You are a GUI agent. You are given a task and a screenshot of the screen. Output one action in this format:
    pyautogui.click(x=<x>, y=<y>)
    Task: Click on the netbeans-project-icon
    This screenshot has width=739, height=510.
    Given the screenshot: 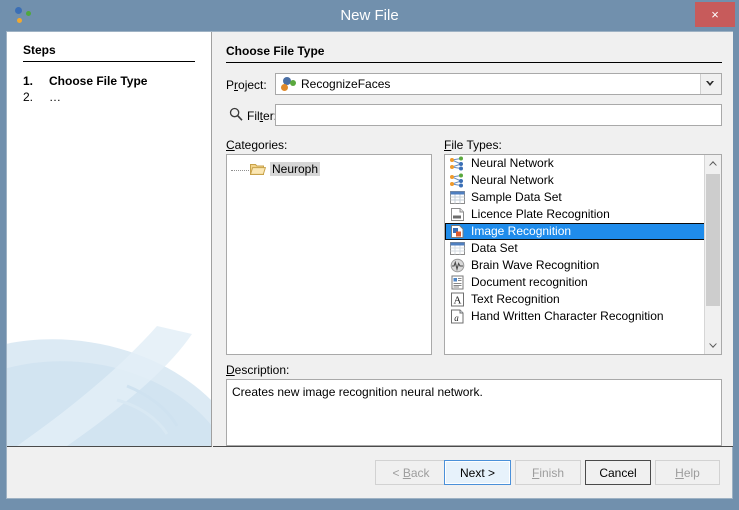 What is the action you would take?
    pyautogui.click(x=289, y=84)
    